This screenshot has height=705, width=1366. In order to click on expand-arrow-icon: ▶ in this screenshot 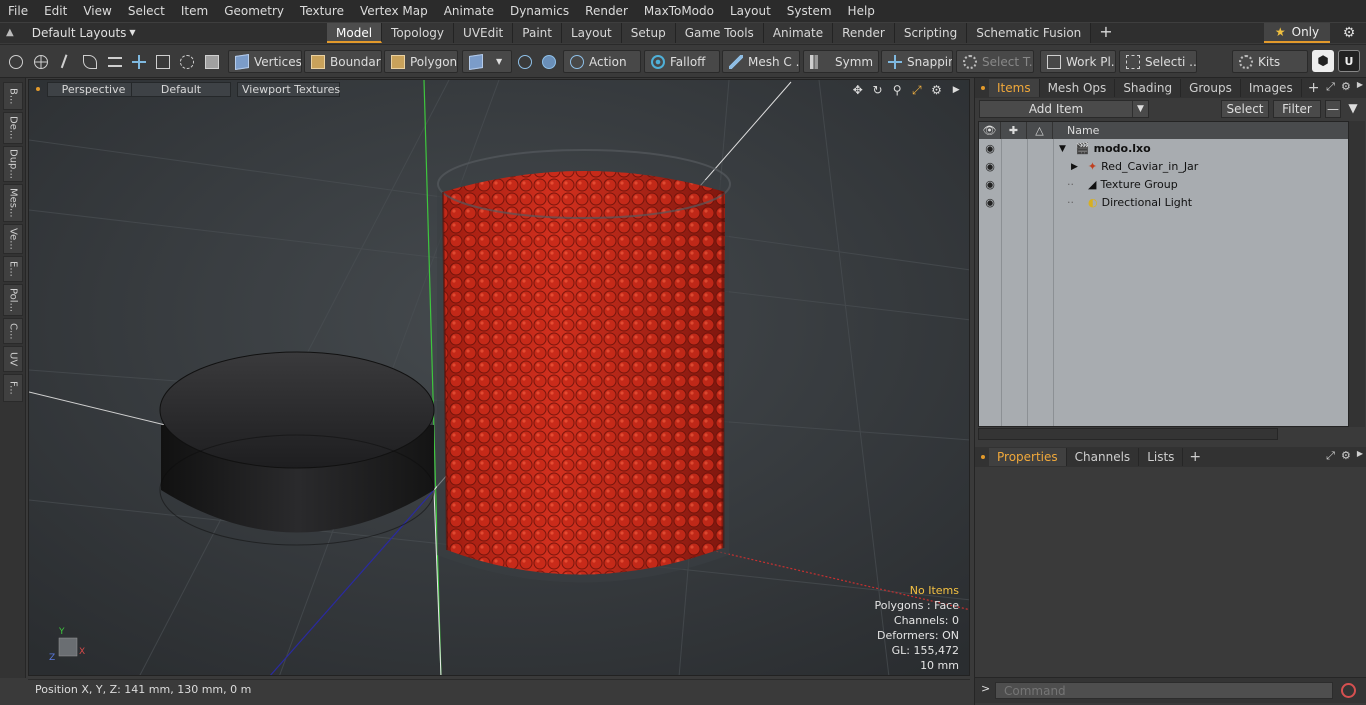, I will do `click(956, 90)`.